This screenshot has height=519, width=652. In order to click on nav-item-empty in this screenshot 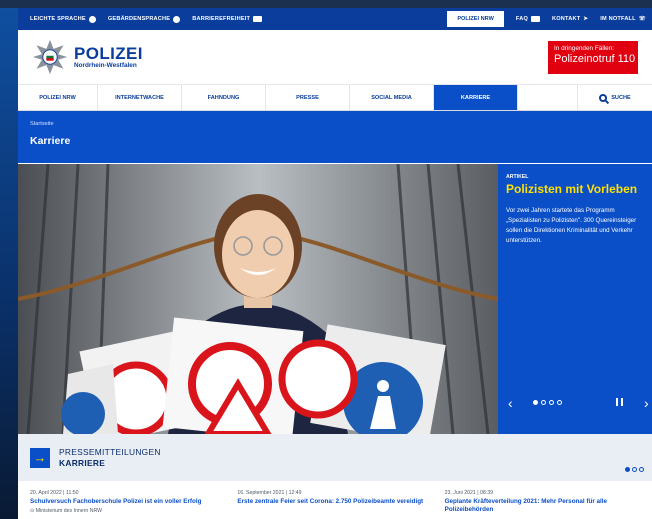, I will do `click(548, 97)`.